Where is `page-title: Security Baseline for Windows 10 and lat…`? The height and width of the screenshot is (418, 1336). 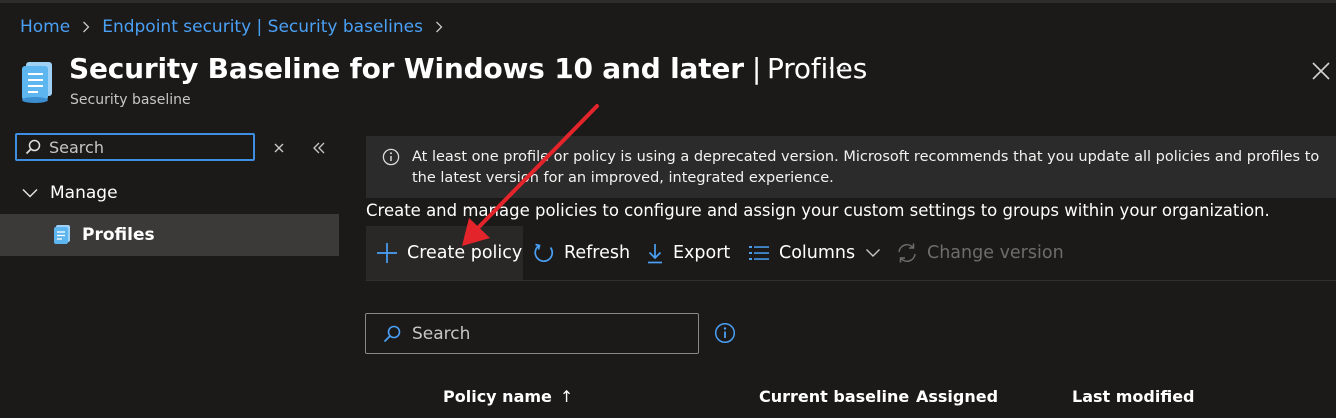 page-title: Security Baseline for Windows 10 and lat… is located at coordinates (468, 68).